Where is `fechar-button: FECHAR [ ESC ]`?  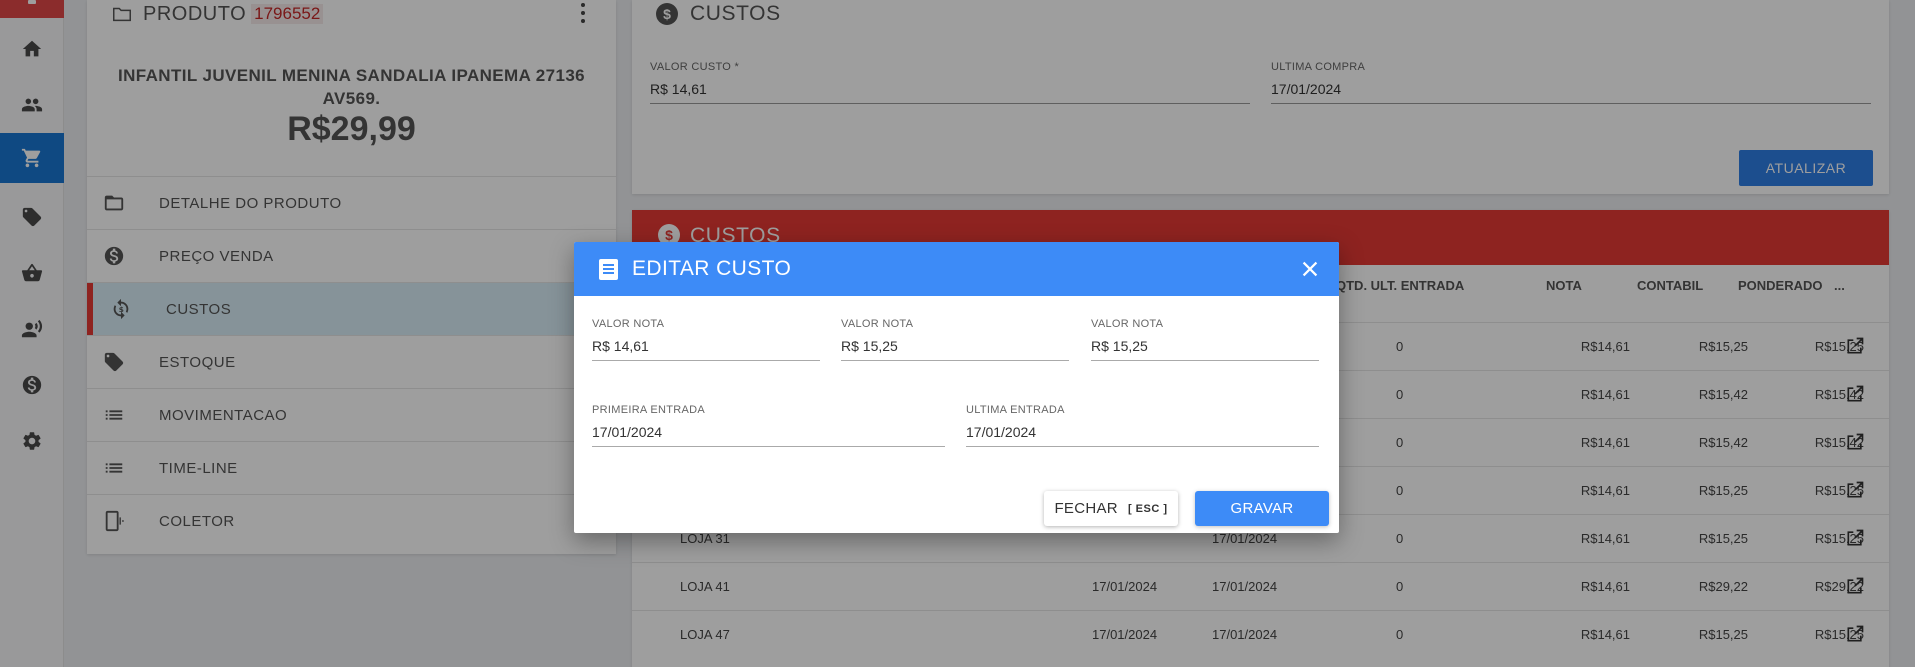 fechar-button: FECHAR [ ESC ] is located at coordinates (1111, 508).